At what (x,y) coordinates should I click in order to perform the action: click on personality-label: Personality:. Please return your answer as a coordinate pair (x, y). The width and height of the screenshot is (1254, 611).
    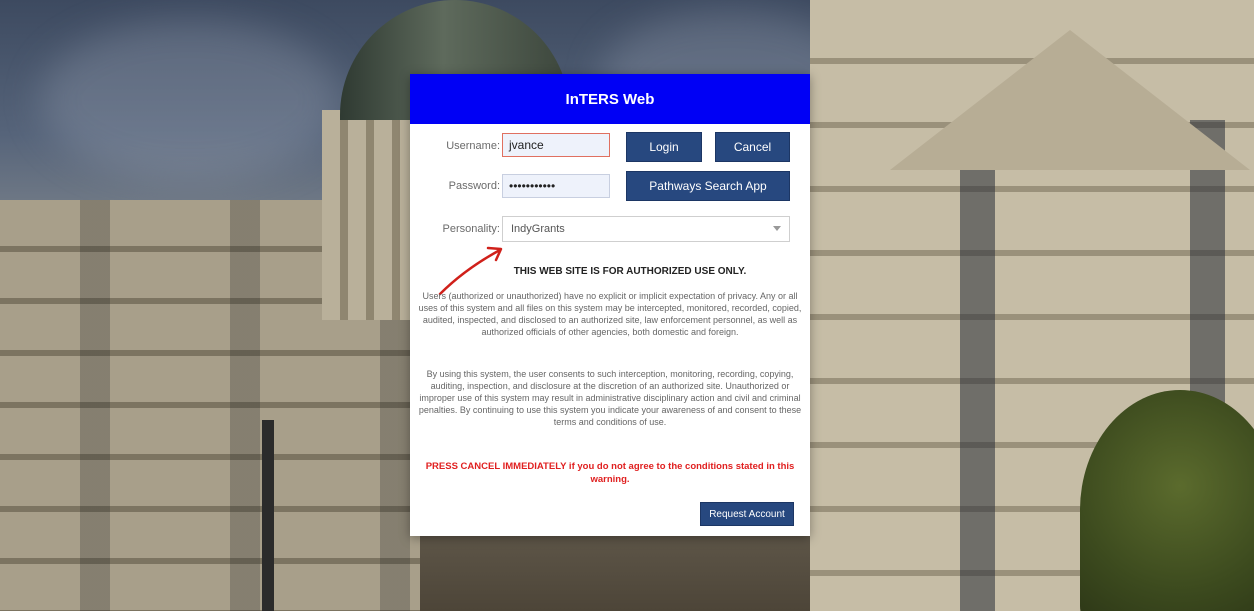
    Looking at the image, I should click on (471, 229).